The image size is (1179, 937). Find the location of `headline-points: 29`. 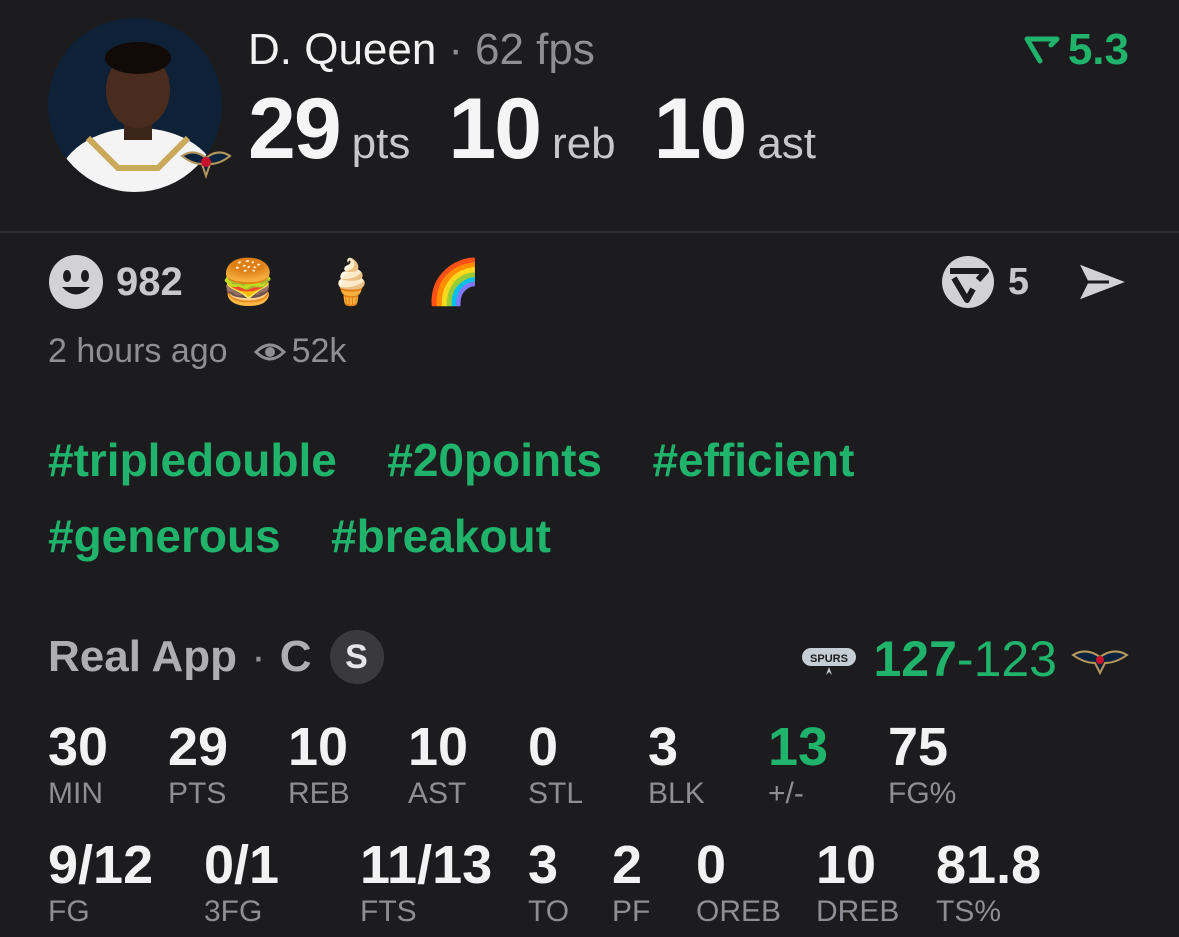

headline-points: 29 is located at coordinates (295, 129).